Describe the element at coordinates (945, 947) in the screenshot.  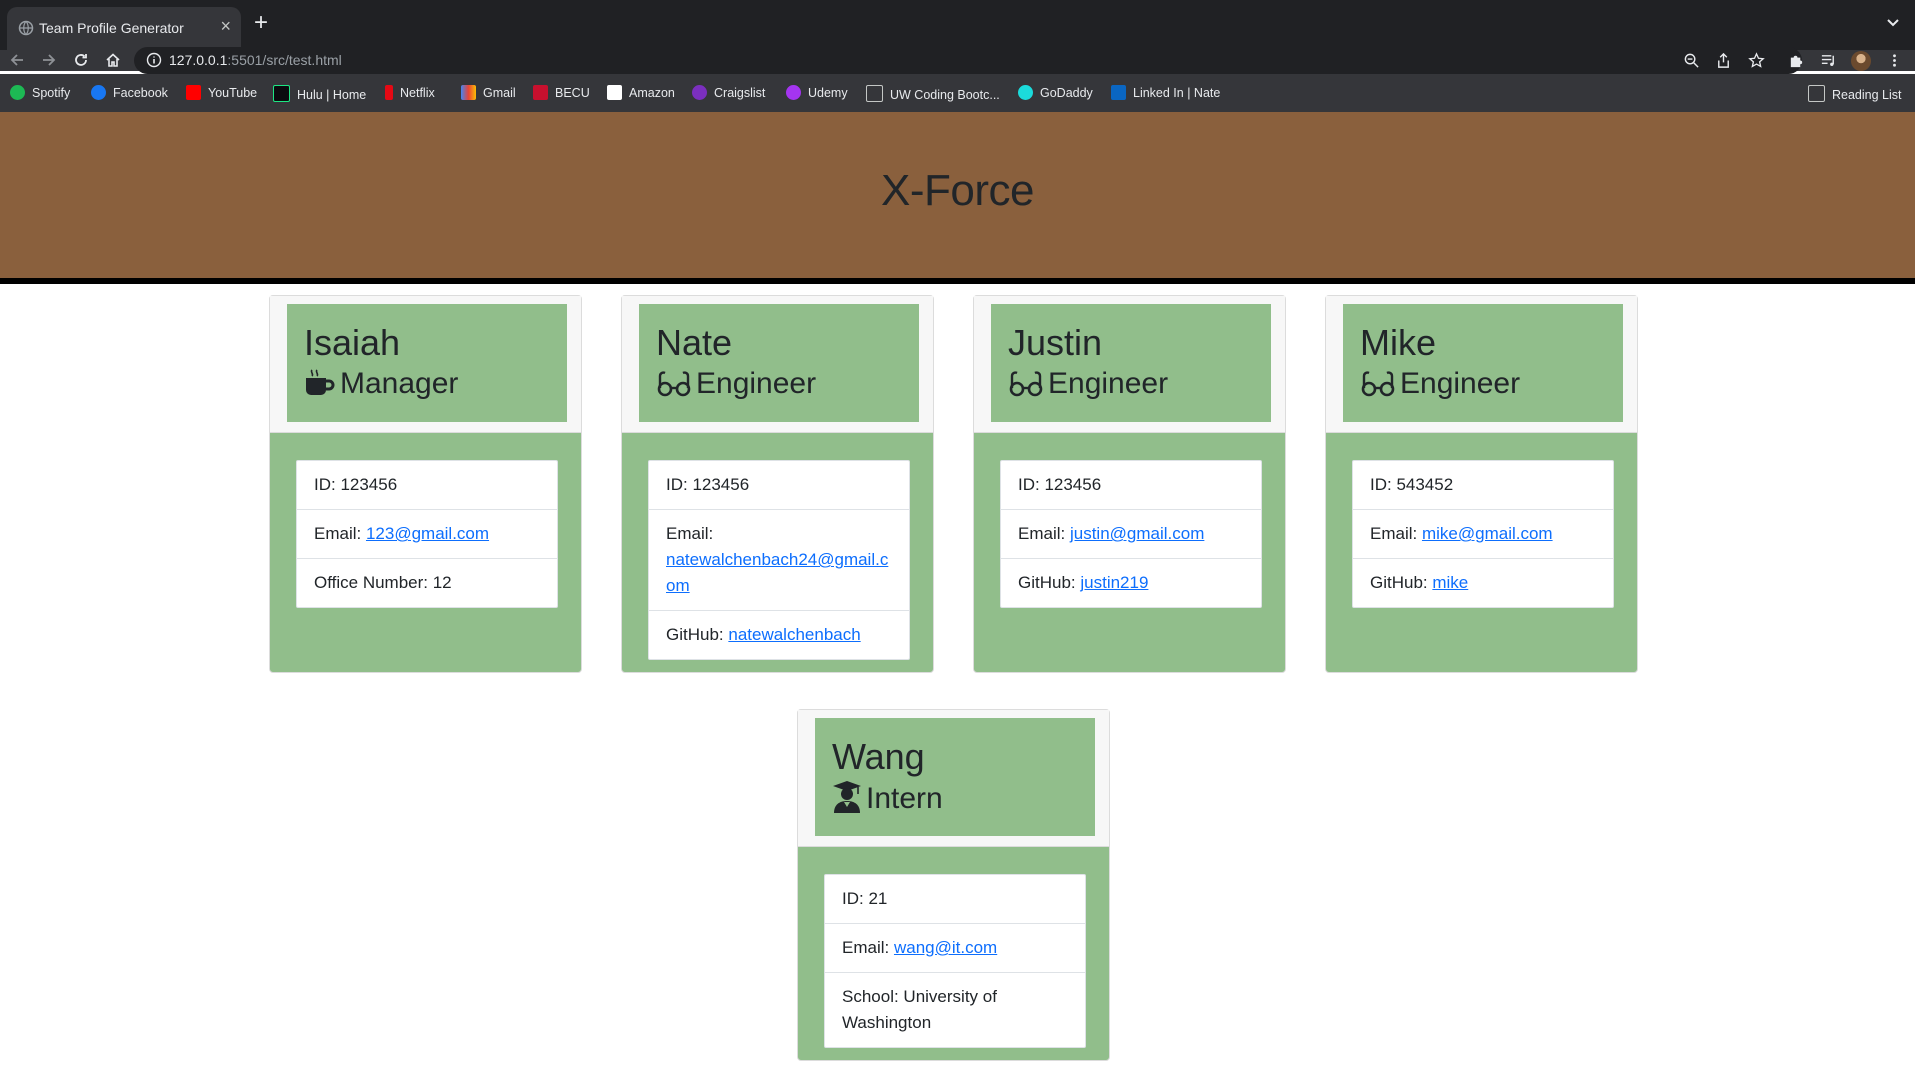
I see `email-link: wang@it.com` at that location.